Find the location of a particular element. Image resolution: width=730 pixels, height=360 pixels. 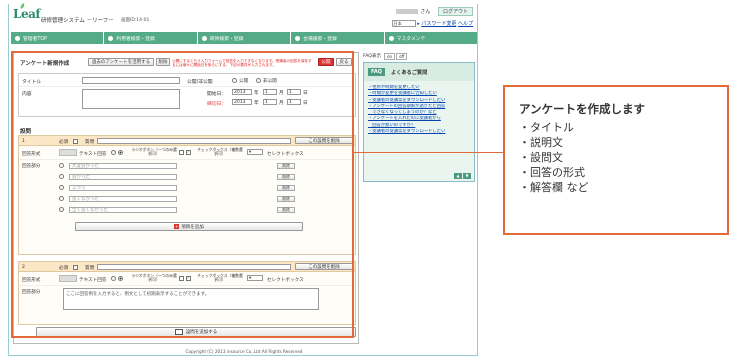

nav-label: 管理者TOP is located at coordinates (35, 39).